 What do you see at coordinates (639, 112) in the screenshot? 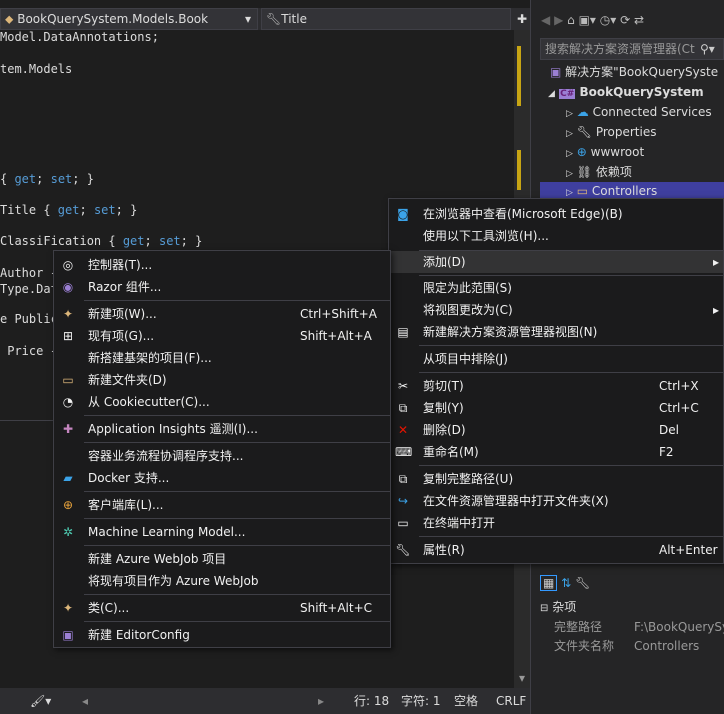
I see `tree-item-connected-services: ▷ ☁ Connected Services` at bounding box center [639, 112].